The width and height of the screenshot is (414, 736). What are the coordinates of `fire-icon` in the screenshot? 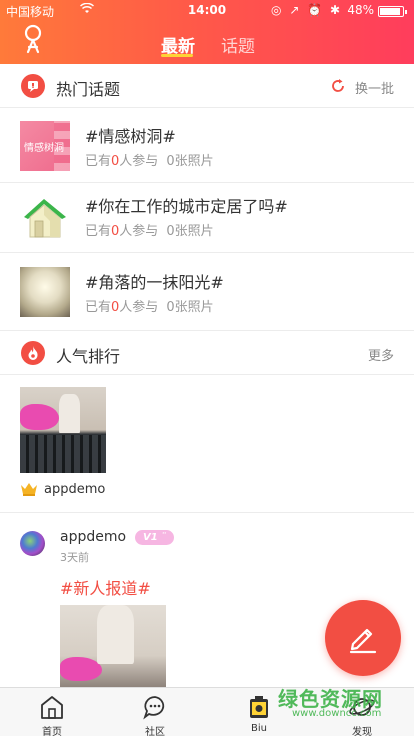 It's located at (33, 353).